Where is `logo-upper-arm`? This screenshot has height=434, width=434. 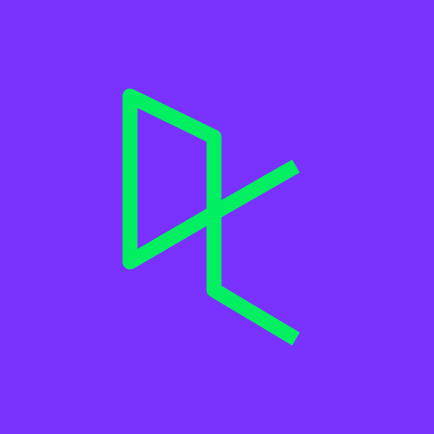 logo-upper-arm is located at coordinates (255, 189).